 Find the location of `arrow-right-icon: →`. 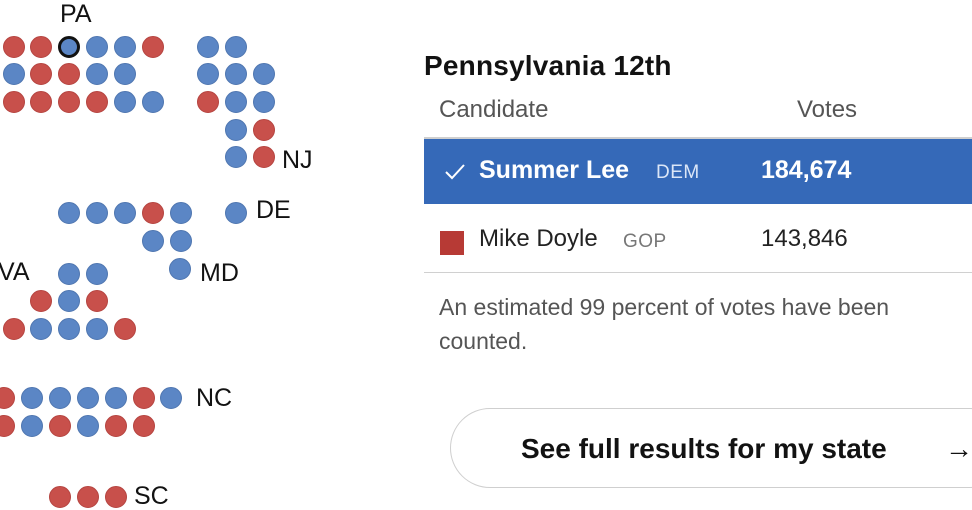

arrow-right-icon: → is located at coordinates (958, 448).